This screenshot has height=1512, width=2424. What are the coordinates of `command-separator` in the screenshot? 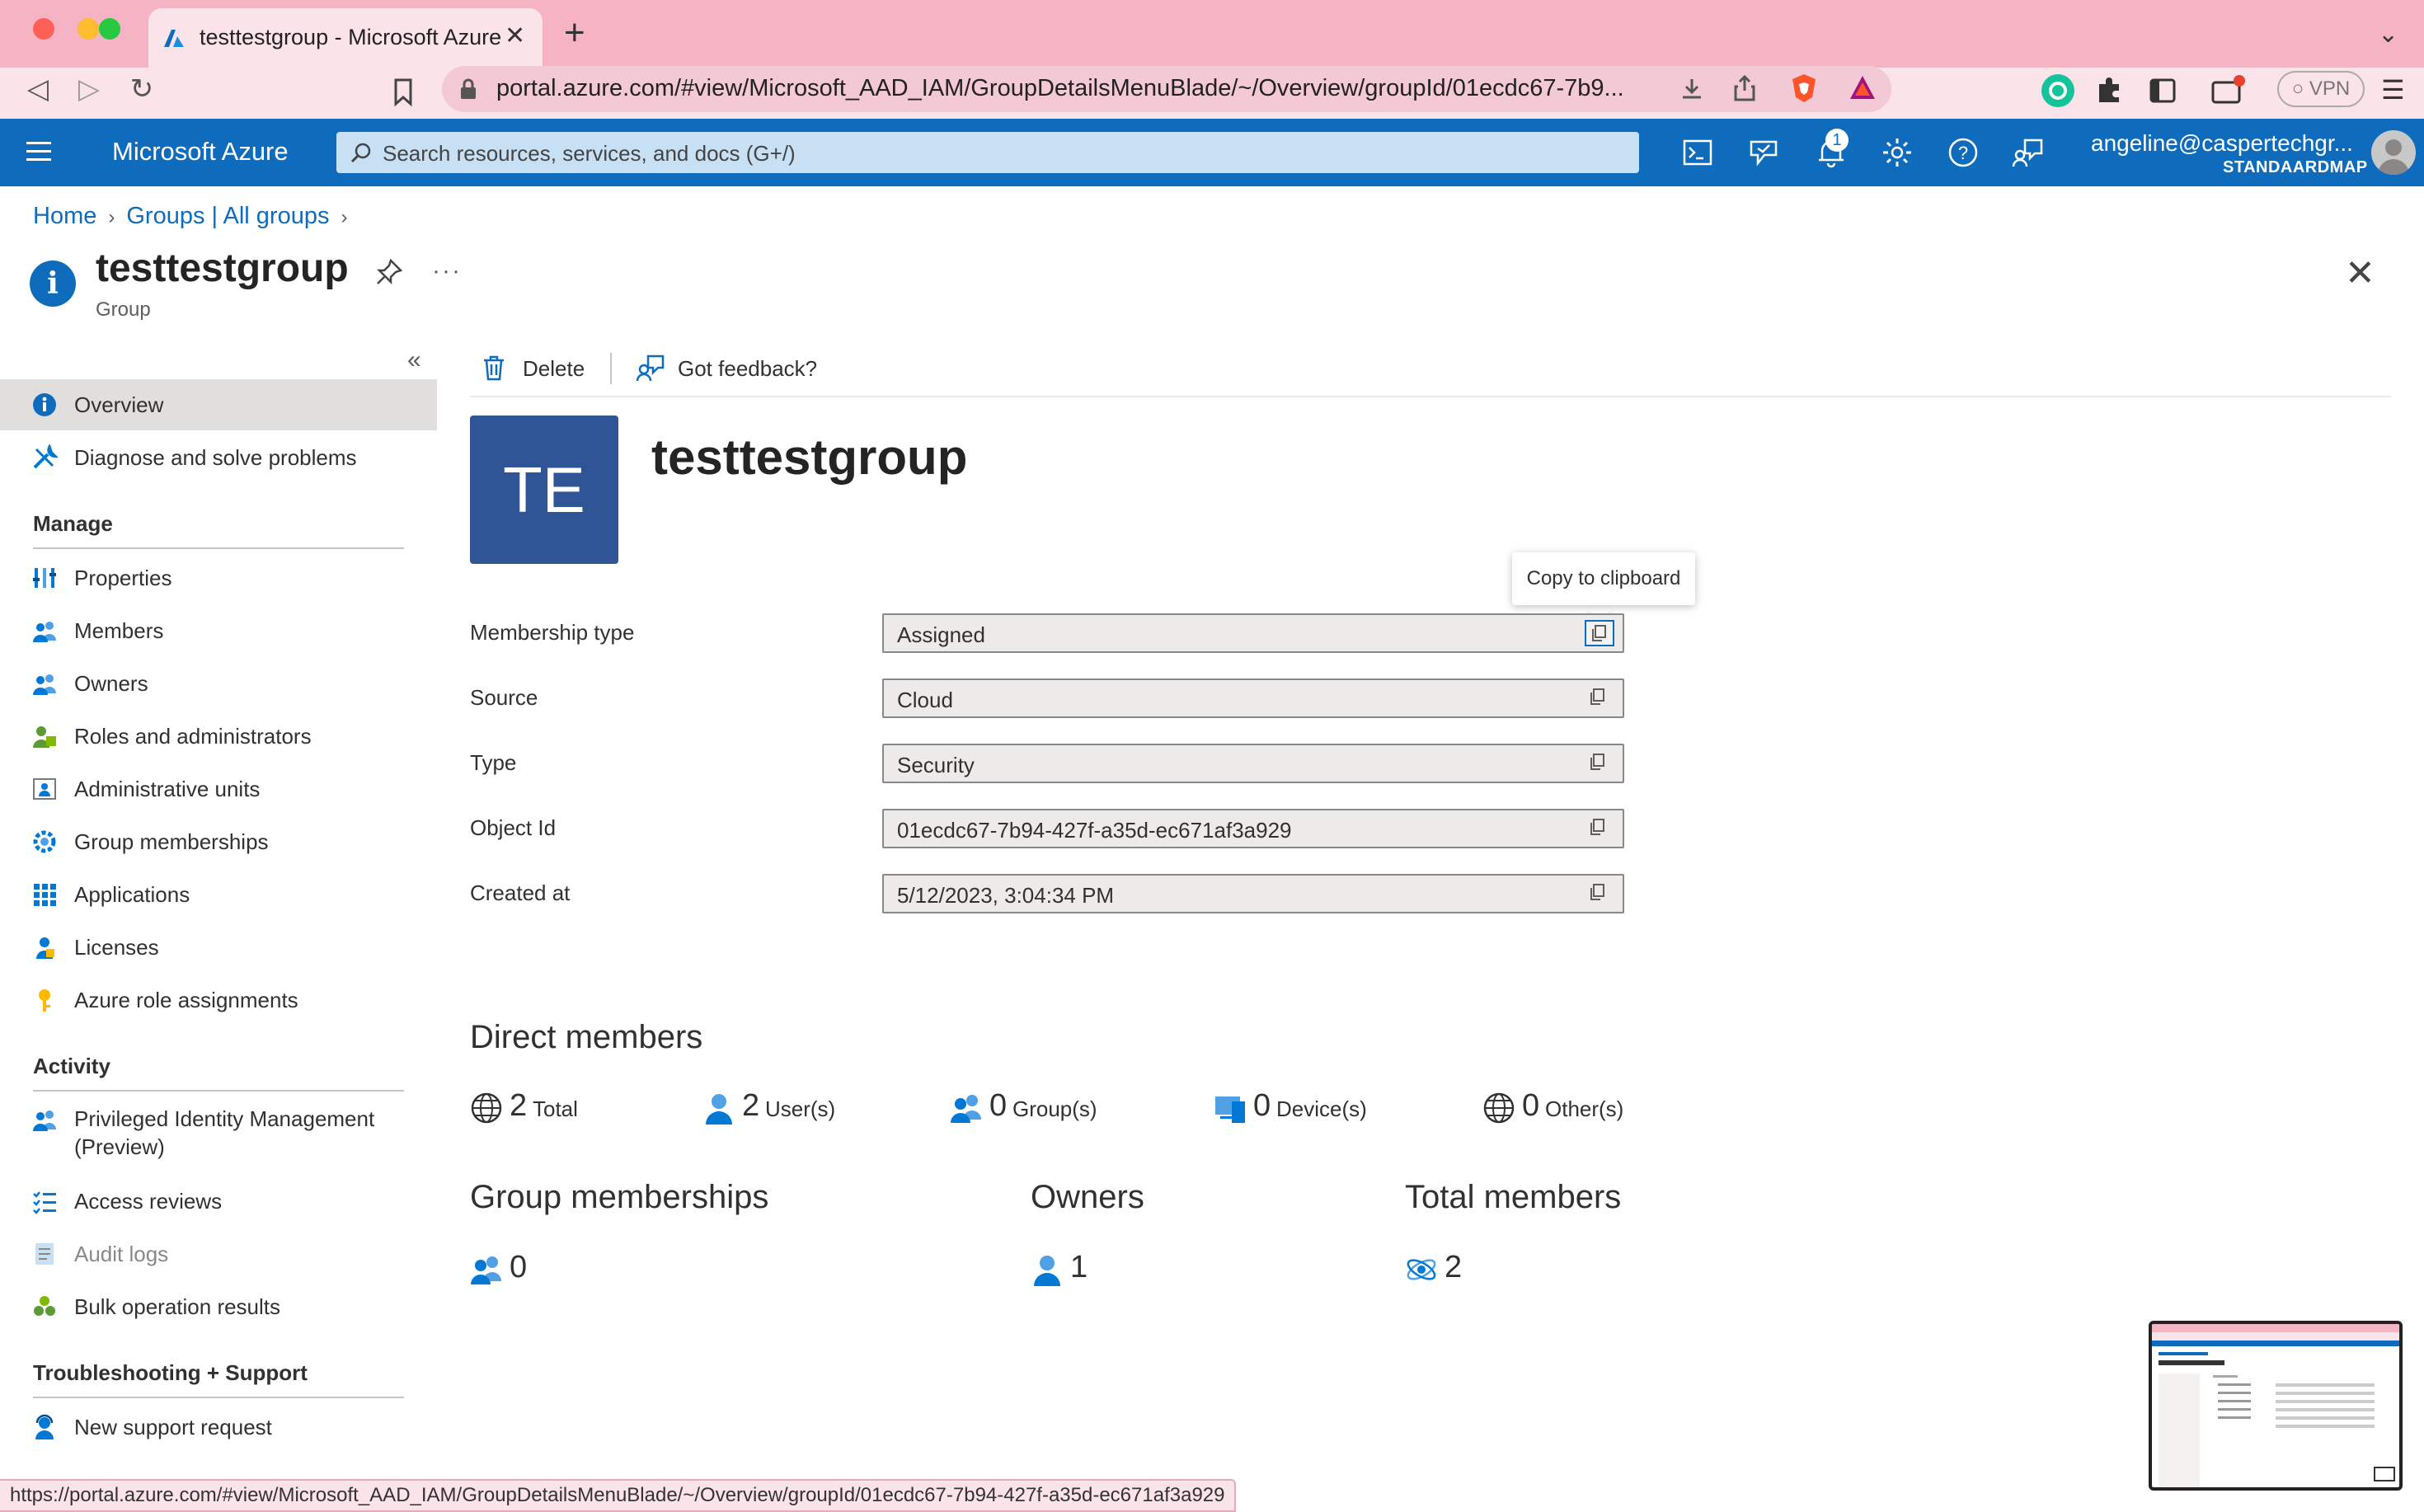 It's located at (611, 368).